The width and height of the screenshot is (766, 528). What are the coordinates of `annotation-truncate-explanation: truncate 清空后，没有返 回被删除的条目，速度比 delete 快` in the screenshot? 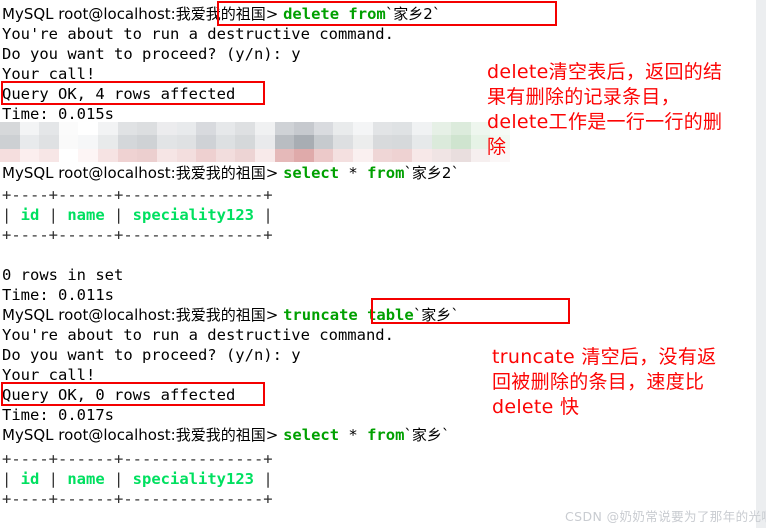 It's located at (624, 382).